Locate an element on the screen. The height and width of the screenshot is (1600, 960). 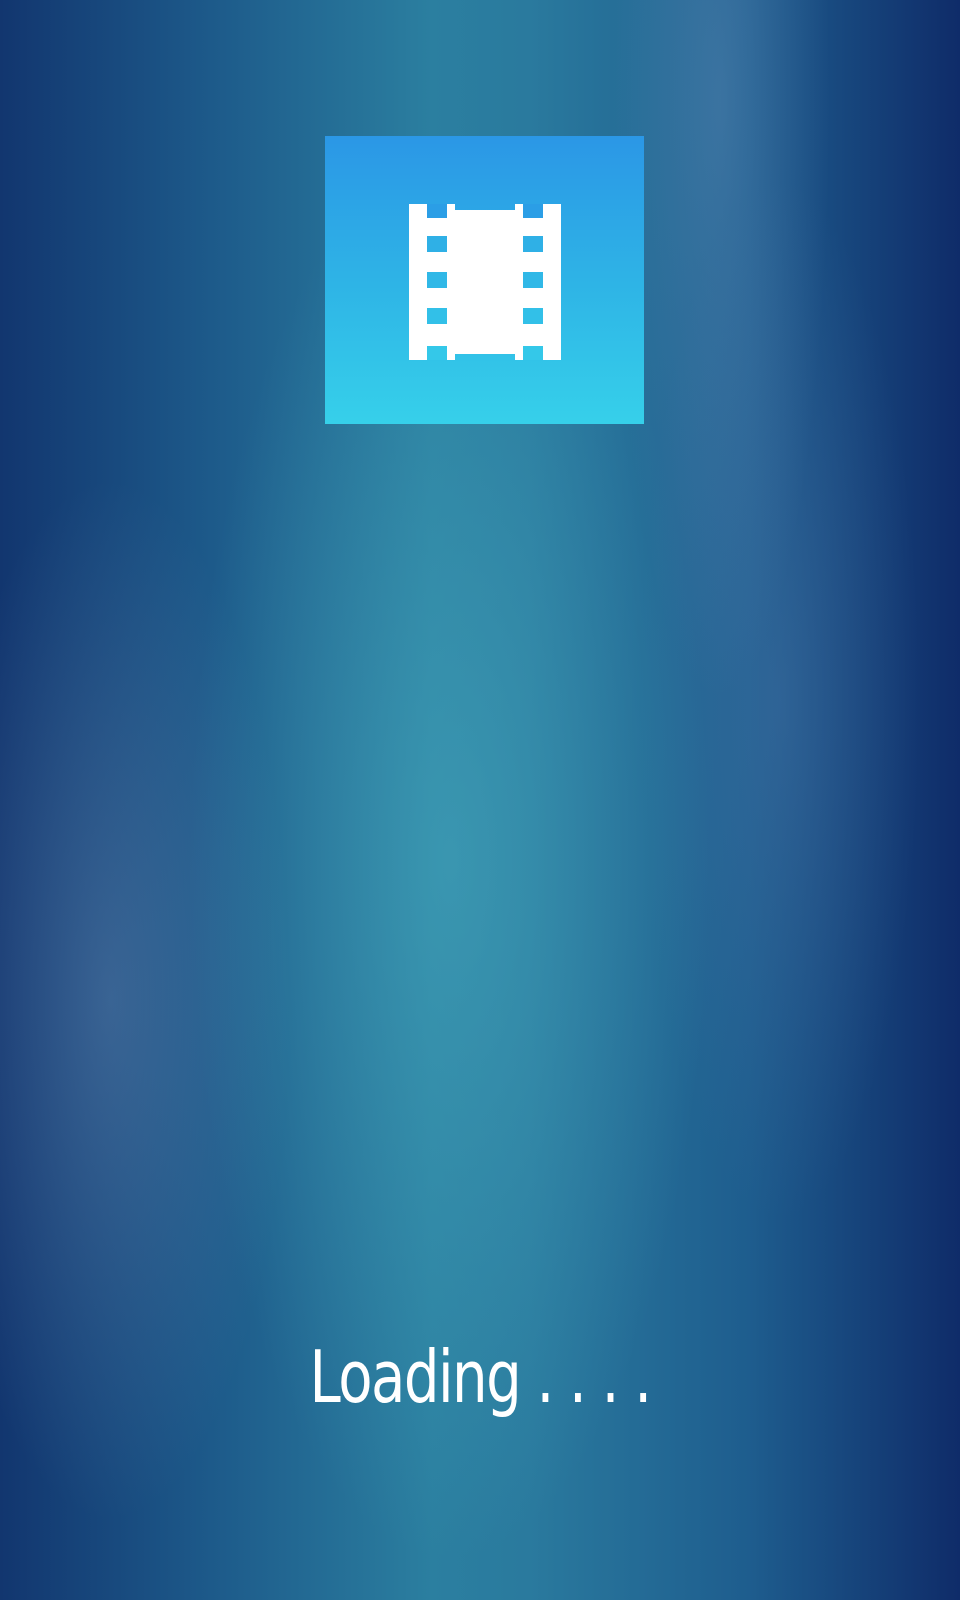
film-strip-icon is located at coordinates (485, 282).